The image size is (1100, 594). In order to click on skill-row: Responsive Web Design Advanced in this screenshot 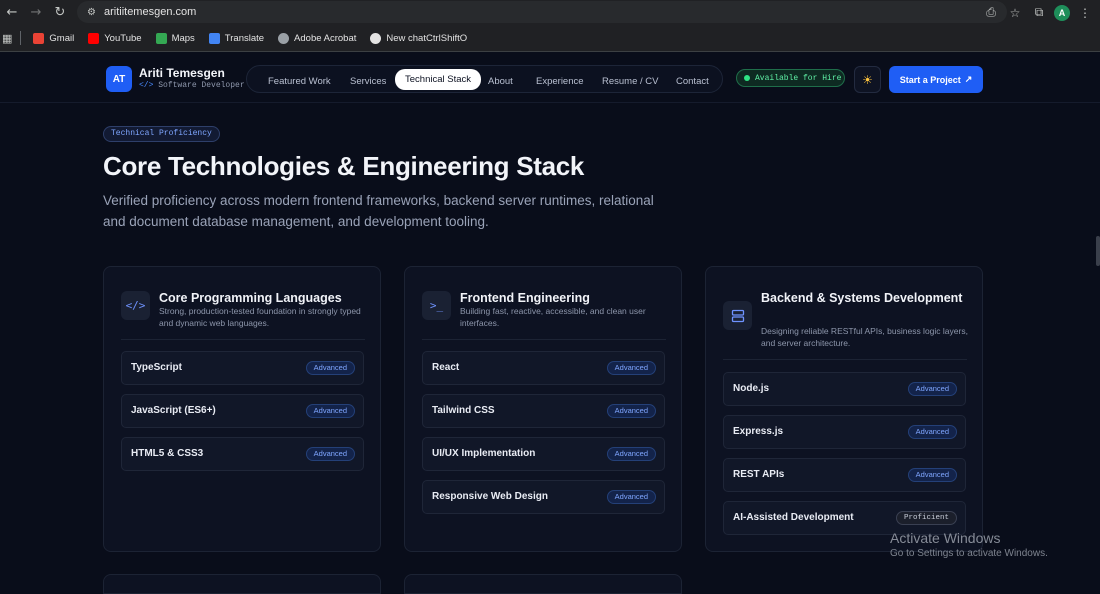, I will do `click(543, 497)`.